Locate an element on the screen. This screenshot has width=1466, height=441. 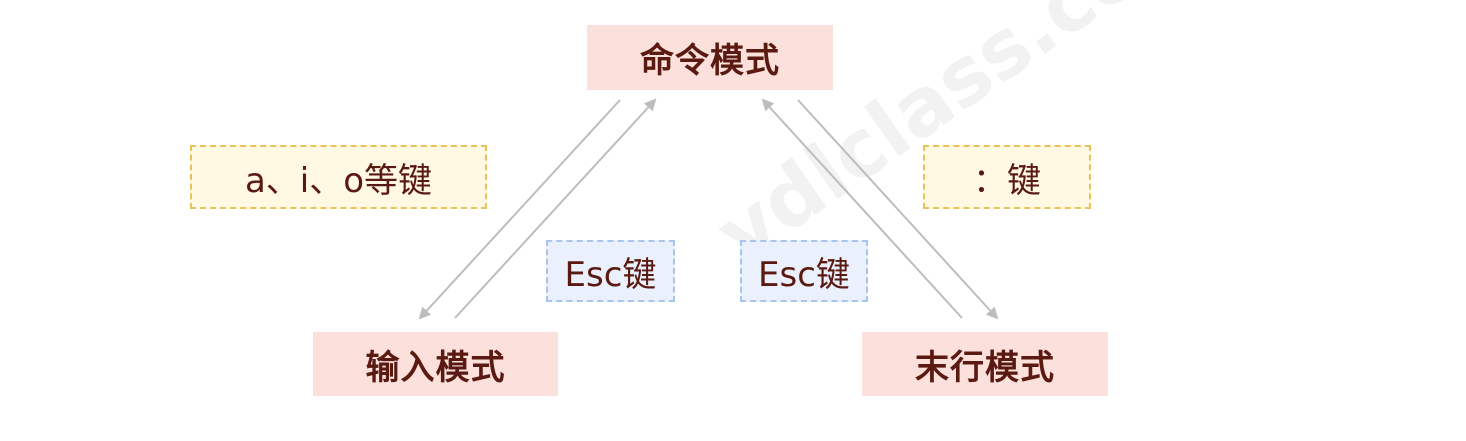
colon-key-label: ：键 is located at coordinates (1007, 177).